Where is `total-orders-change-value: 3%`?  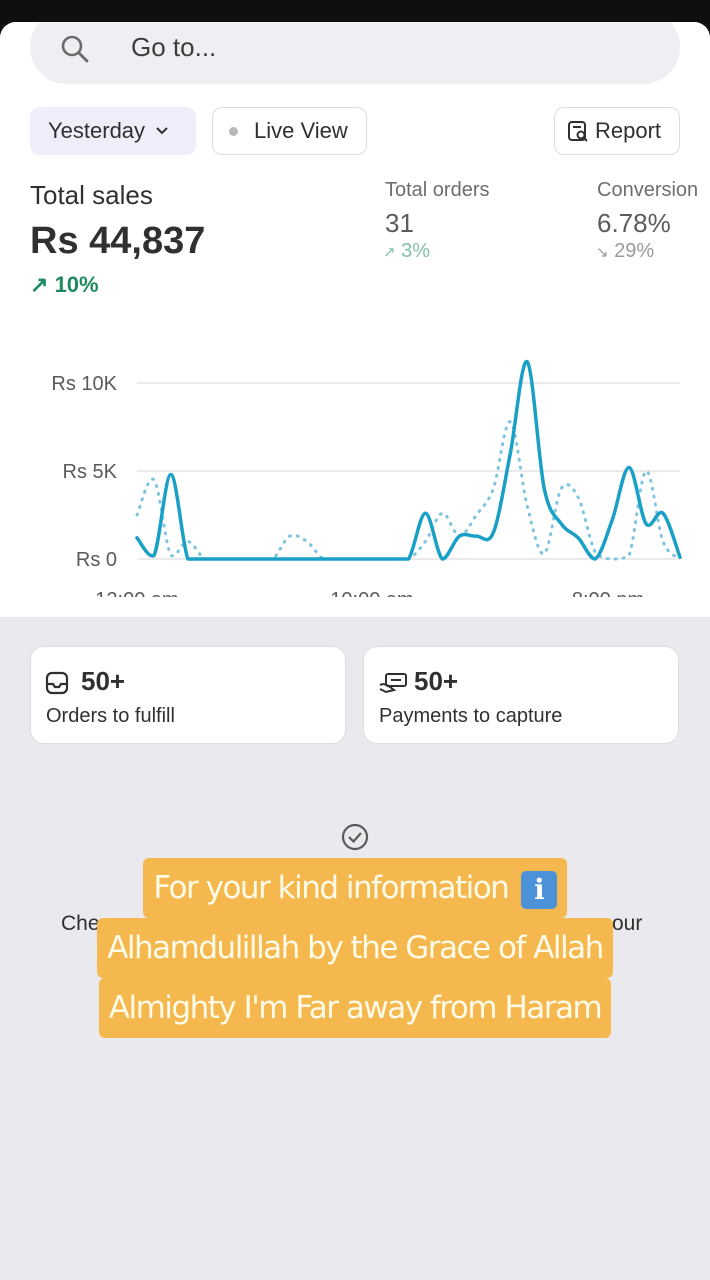
total-orders-change-value: 3% is located at coordinates (416, 251).